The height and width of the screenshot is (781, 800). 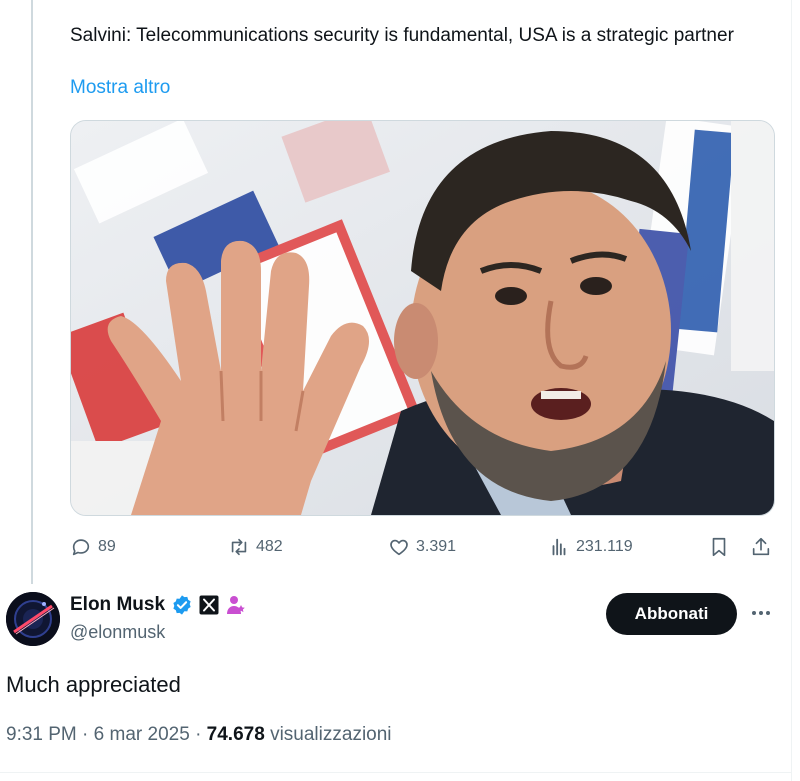 What do you see at coordinates (107, 546) in the screenshot?
I see `reply-count: 89` at bounding box center [107, 546].